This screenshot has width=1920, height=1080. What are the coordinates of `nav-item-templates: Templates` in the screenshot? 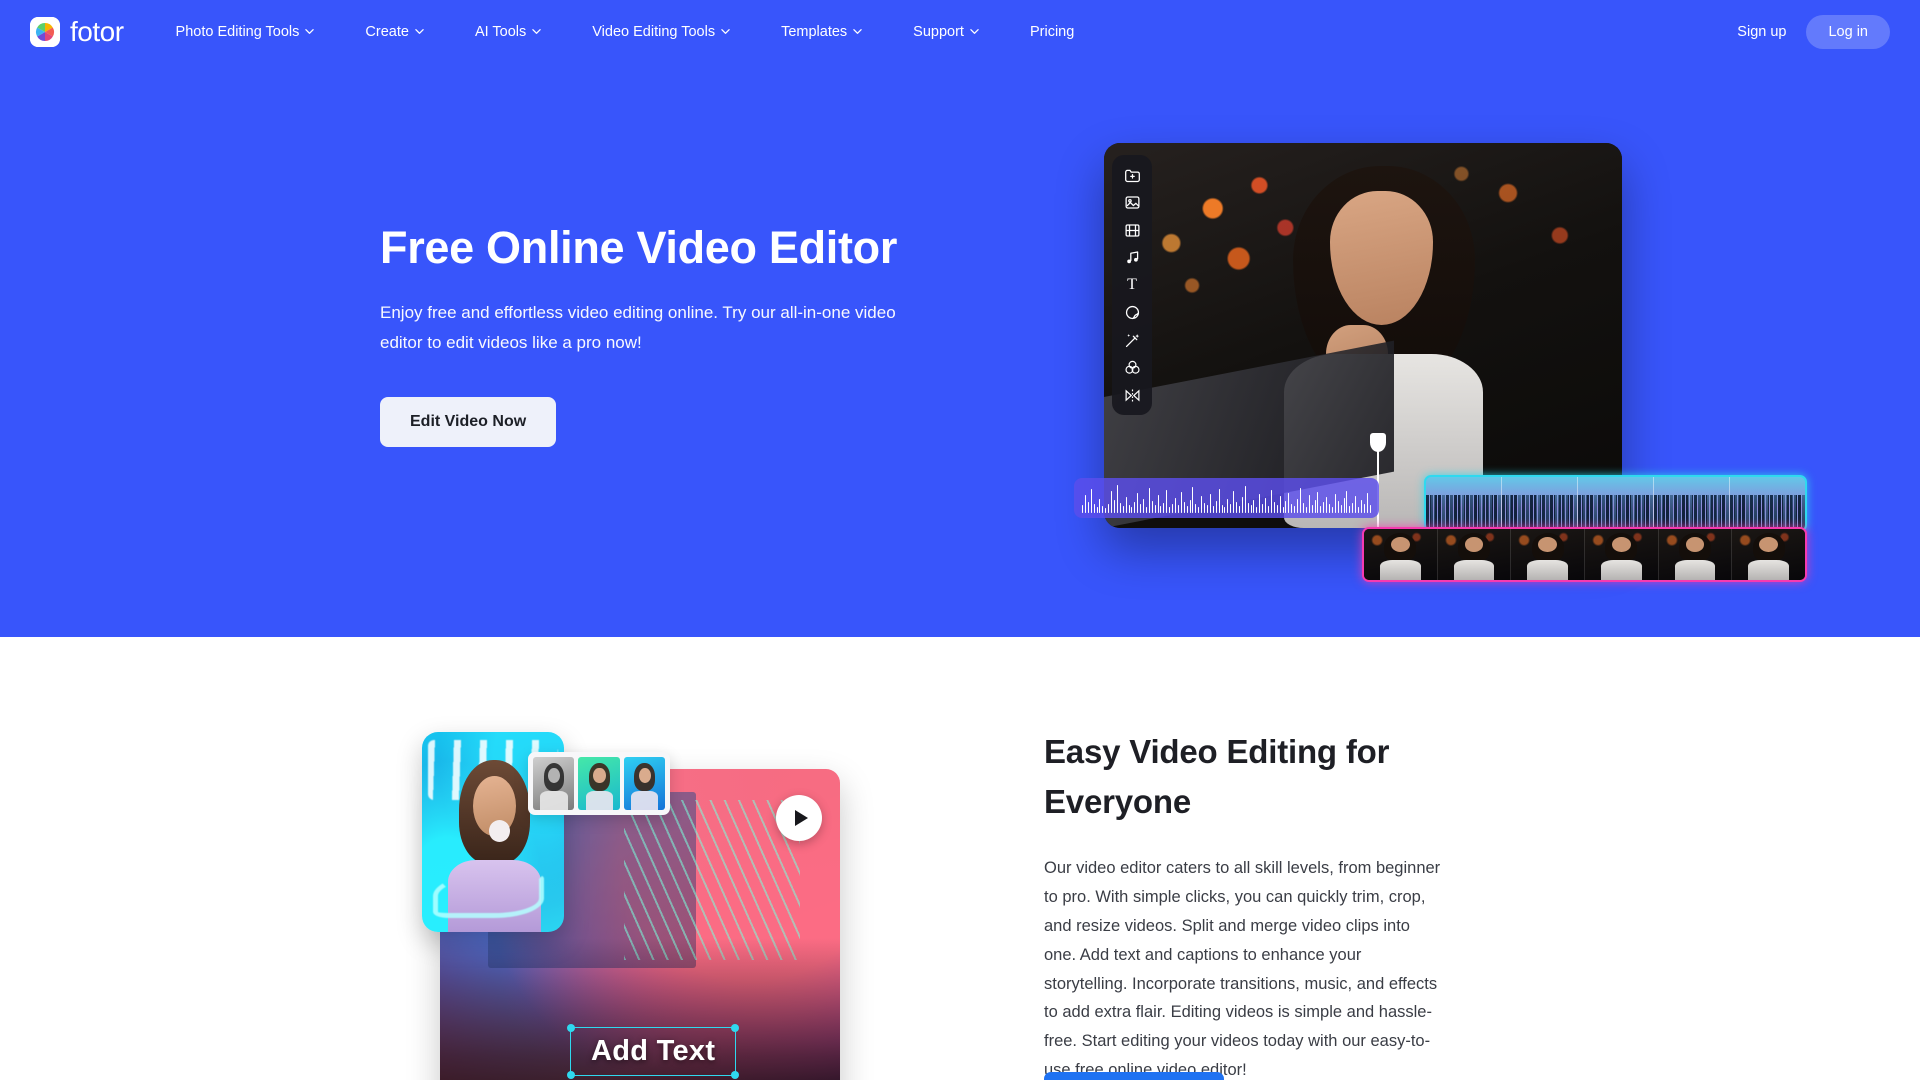 It's located at (821, 32).